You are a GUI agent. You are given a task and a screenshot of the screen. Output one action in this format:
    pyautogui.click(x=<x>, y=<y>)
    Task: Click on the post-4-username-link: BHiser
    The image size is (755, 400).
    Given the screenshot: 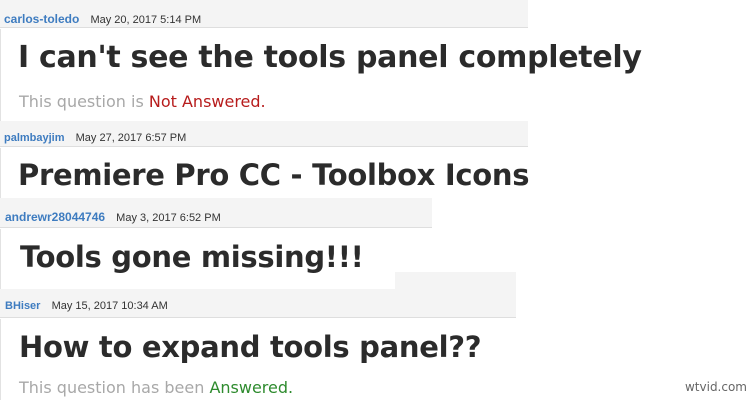 What is the action you would take?
    pyautogui.click(x=22, y=306)
    